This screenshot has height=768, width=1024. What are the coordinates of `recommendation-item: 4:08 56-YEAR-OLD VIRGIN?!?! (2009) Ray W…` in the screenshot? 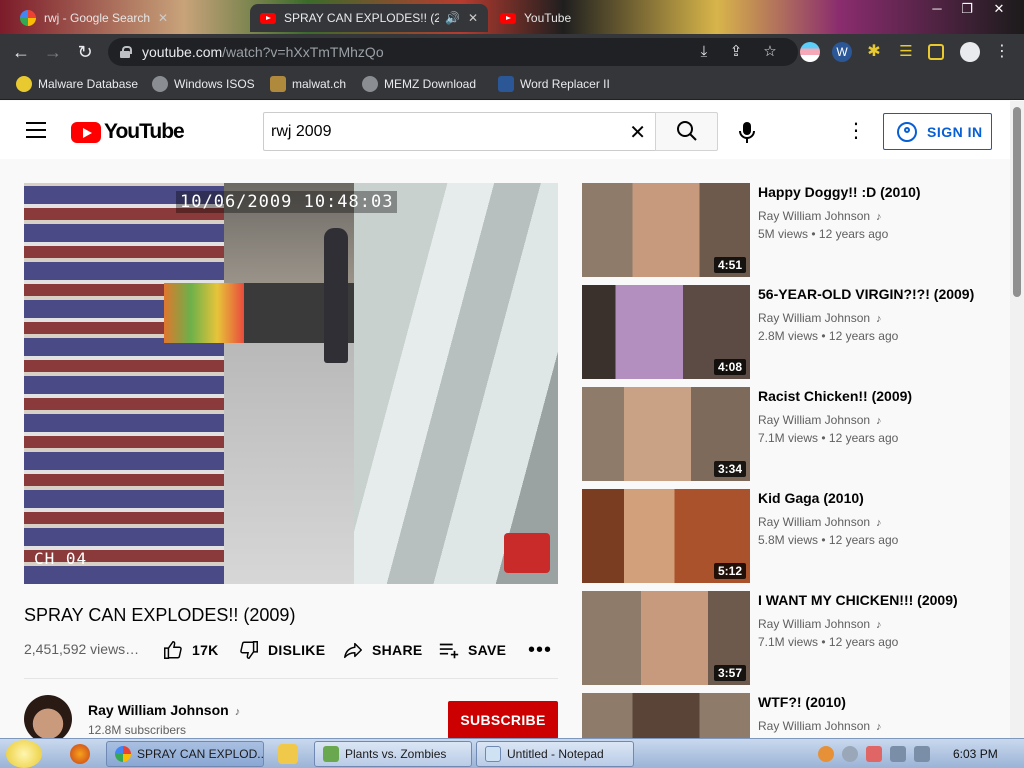 It's located at (792, 332).